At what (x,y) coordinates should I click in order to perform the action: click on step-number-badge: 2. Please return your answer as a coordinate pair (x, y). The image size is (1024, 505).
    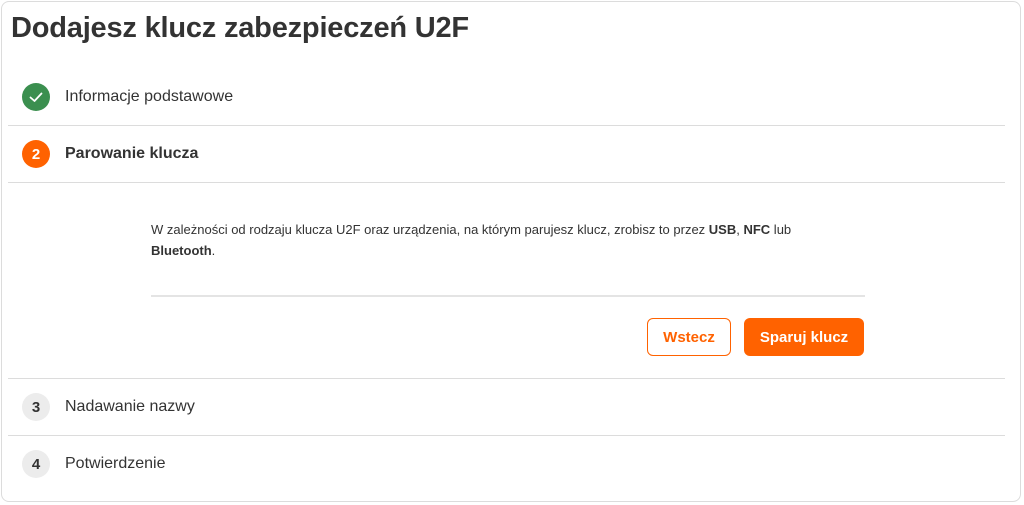
    Looking at the image, I should click on (36, 154).